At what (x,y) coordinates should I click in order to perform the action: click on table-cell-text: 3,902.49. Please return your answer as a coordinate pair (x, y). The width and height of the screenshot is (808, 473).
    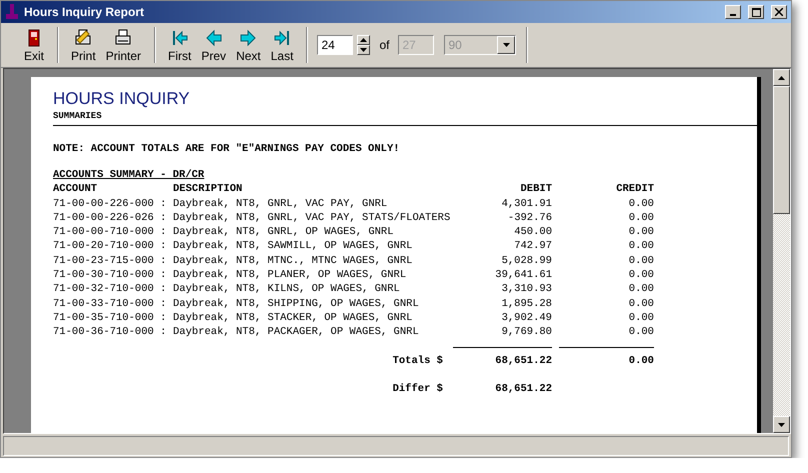
    Looking at the image, I should click on (526, 318).